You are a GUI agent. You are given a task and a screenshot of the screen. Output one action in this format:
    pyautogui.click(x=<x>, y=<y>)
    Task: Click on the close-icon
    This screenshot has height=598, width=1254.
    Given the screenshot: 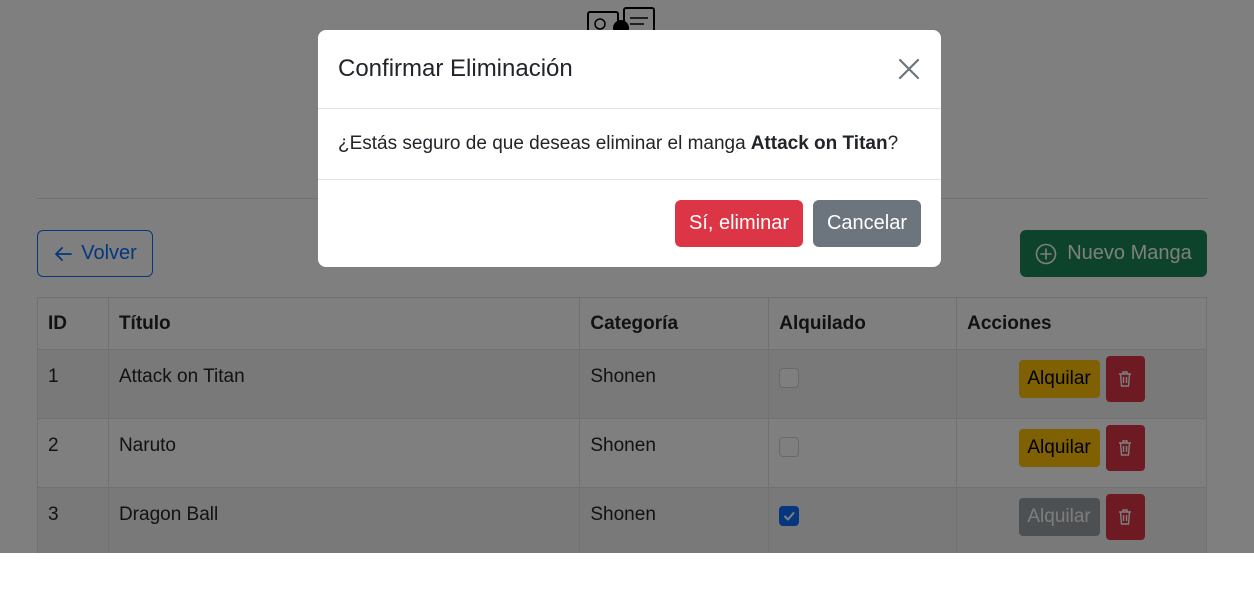 What is the action you would take?
    pyautogui.click(x=909, y=69)
    